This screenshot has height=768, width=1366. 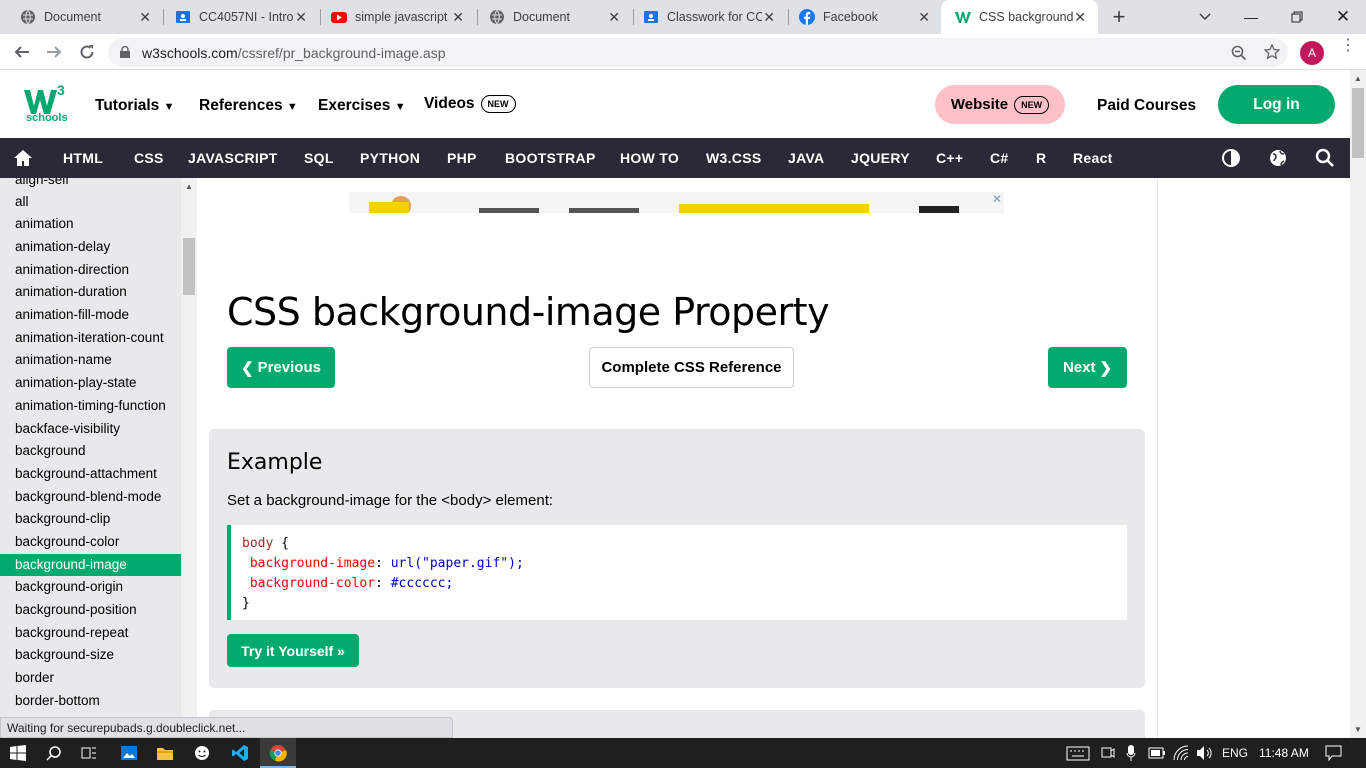 I want to click on nav-python: PYTHON, so click(x=390, y=158).